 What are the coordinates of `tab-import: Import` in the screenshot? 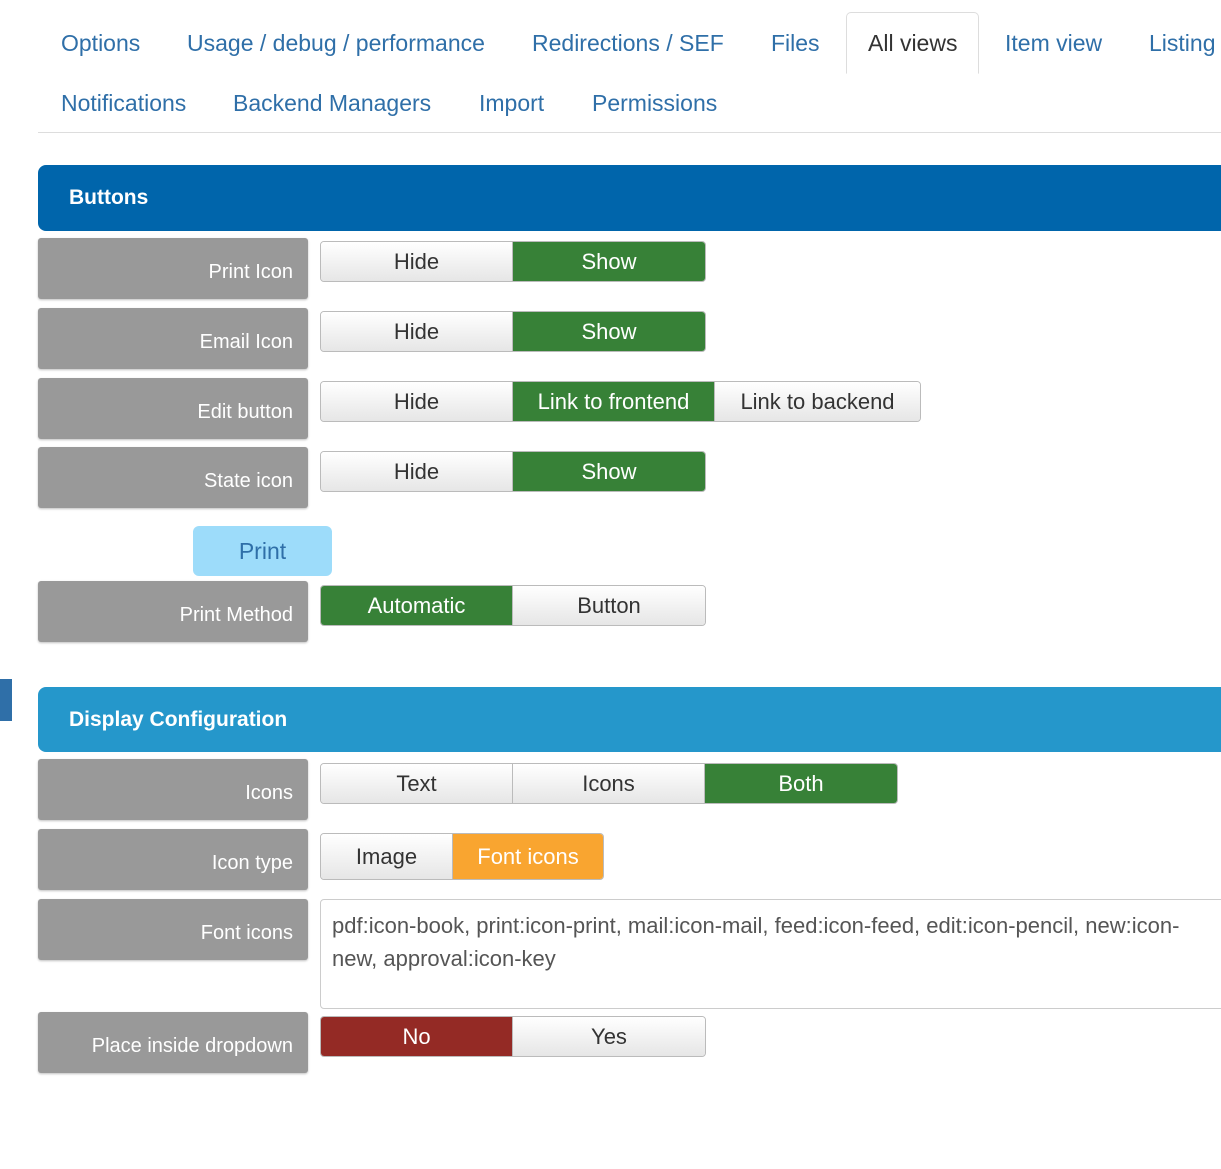 It's located at (511, 103).